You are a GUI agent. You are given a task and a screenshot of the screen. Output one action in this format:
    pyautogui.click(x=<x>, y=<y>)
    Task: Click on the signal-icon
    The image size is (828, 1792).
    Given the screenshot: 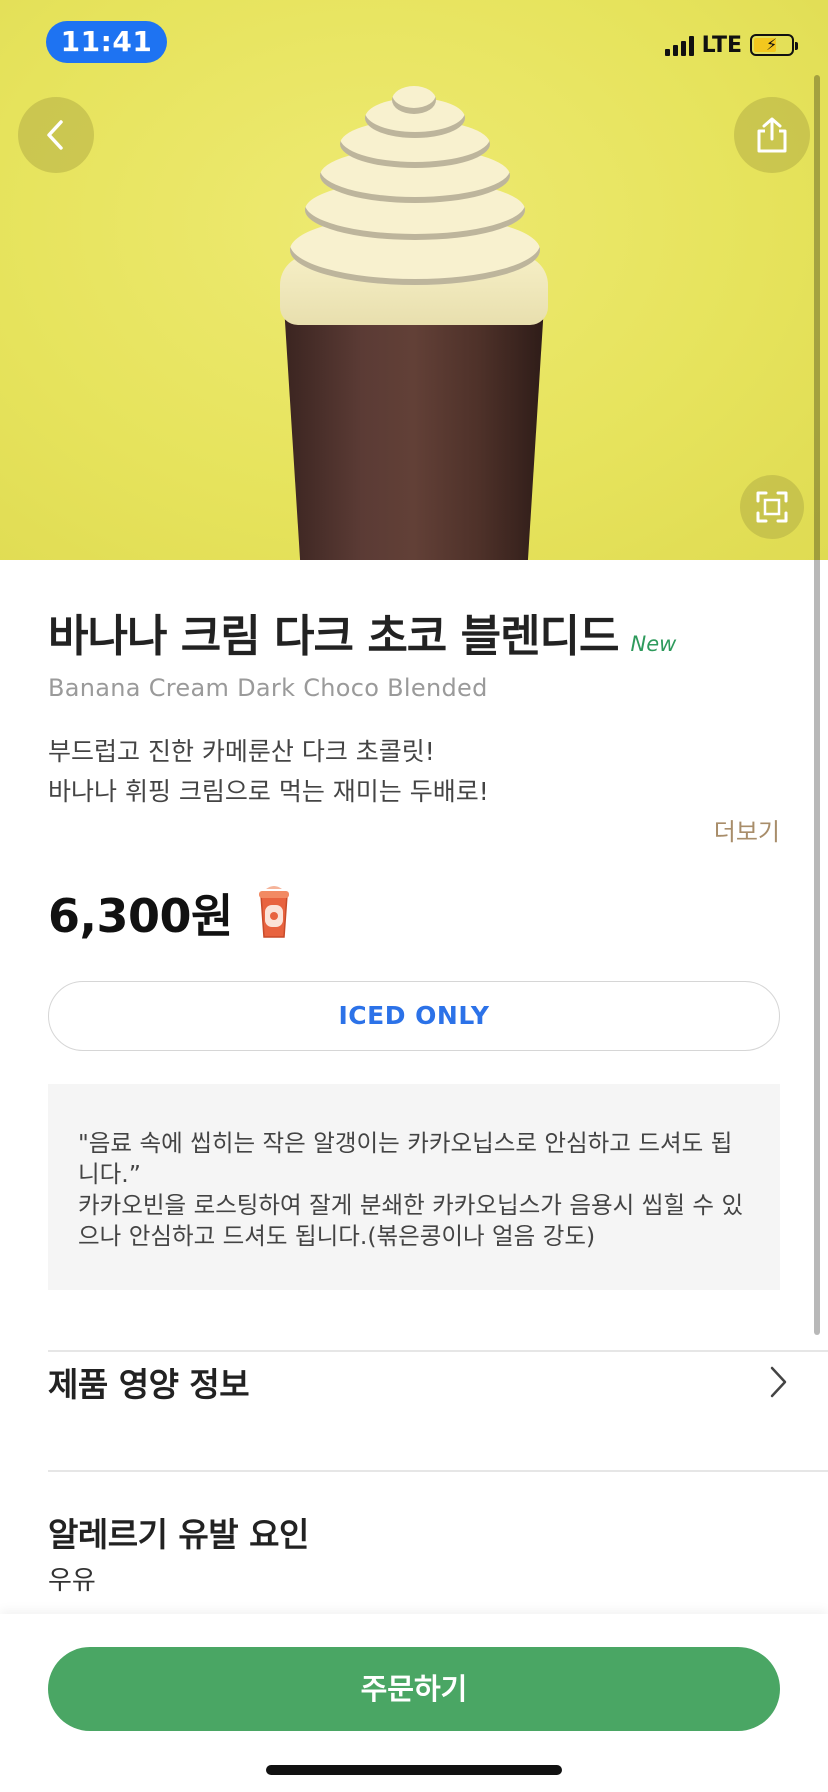 What is the action you would take?
    pyautogui.click(x=679, y=45)
    